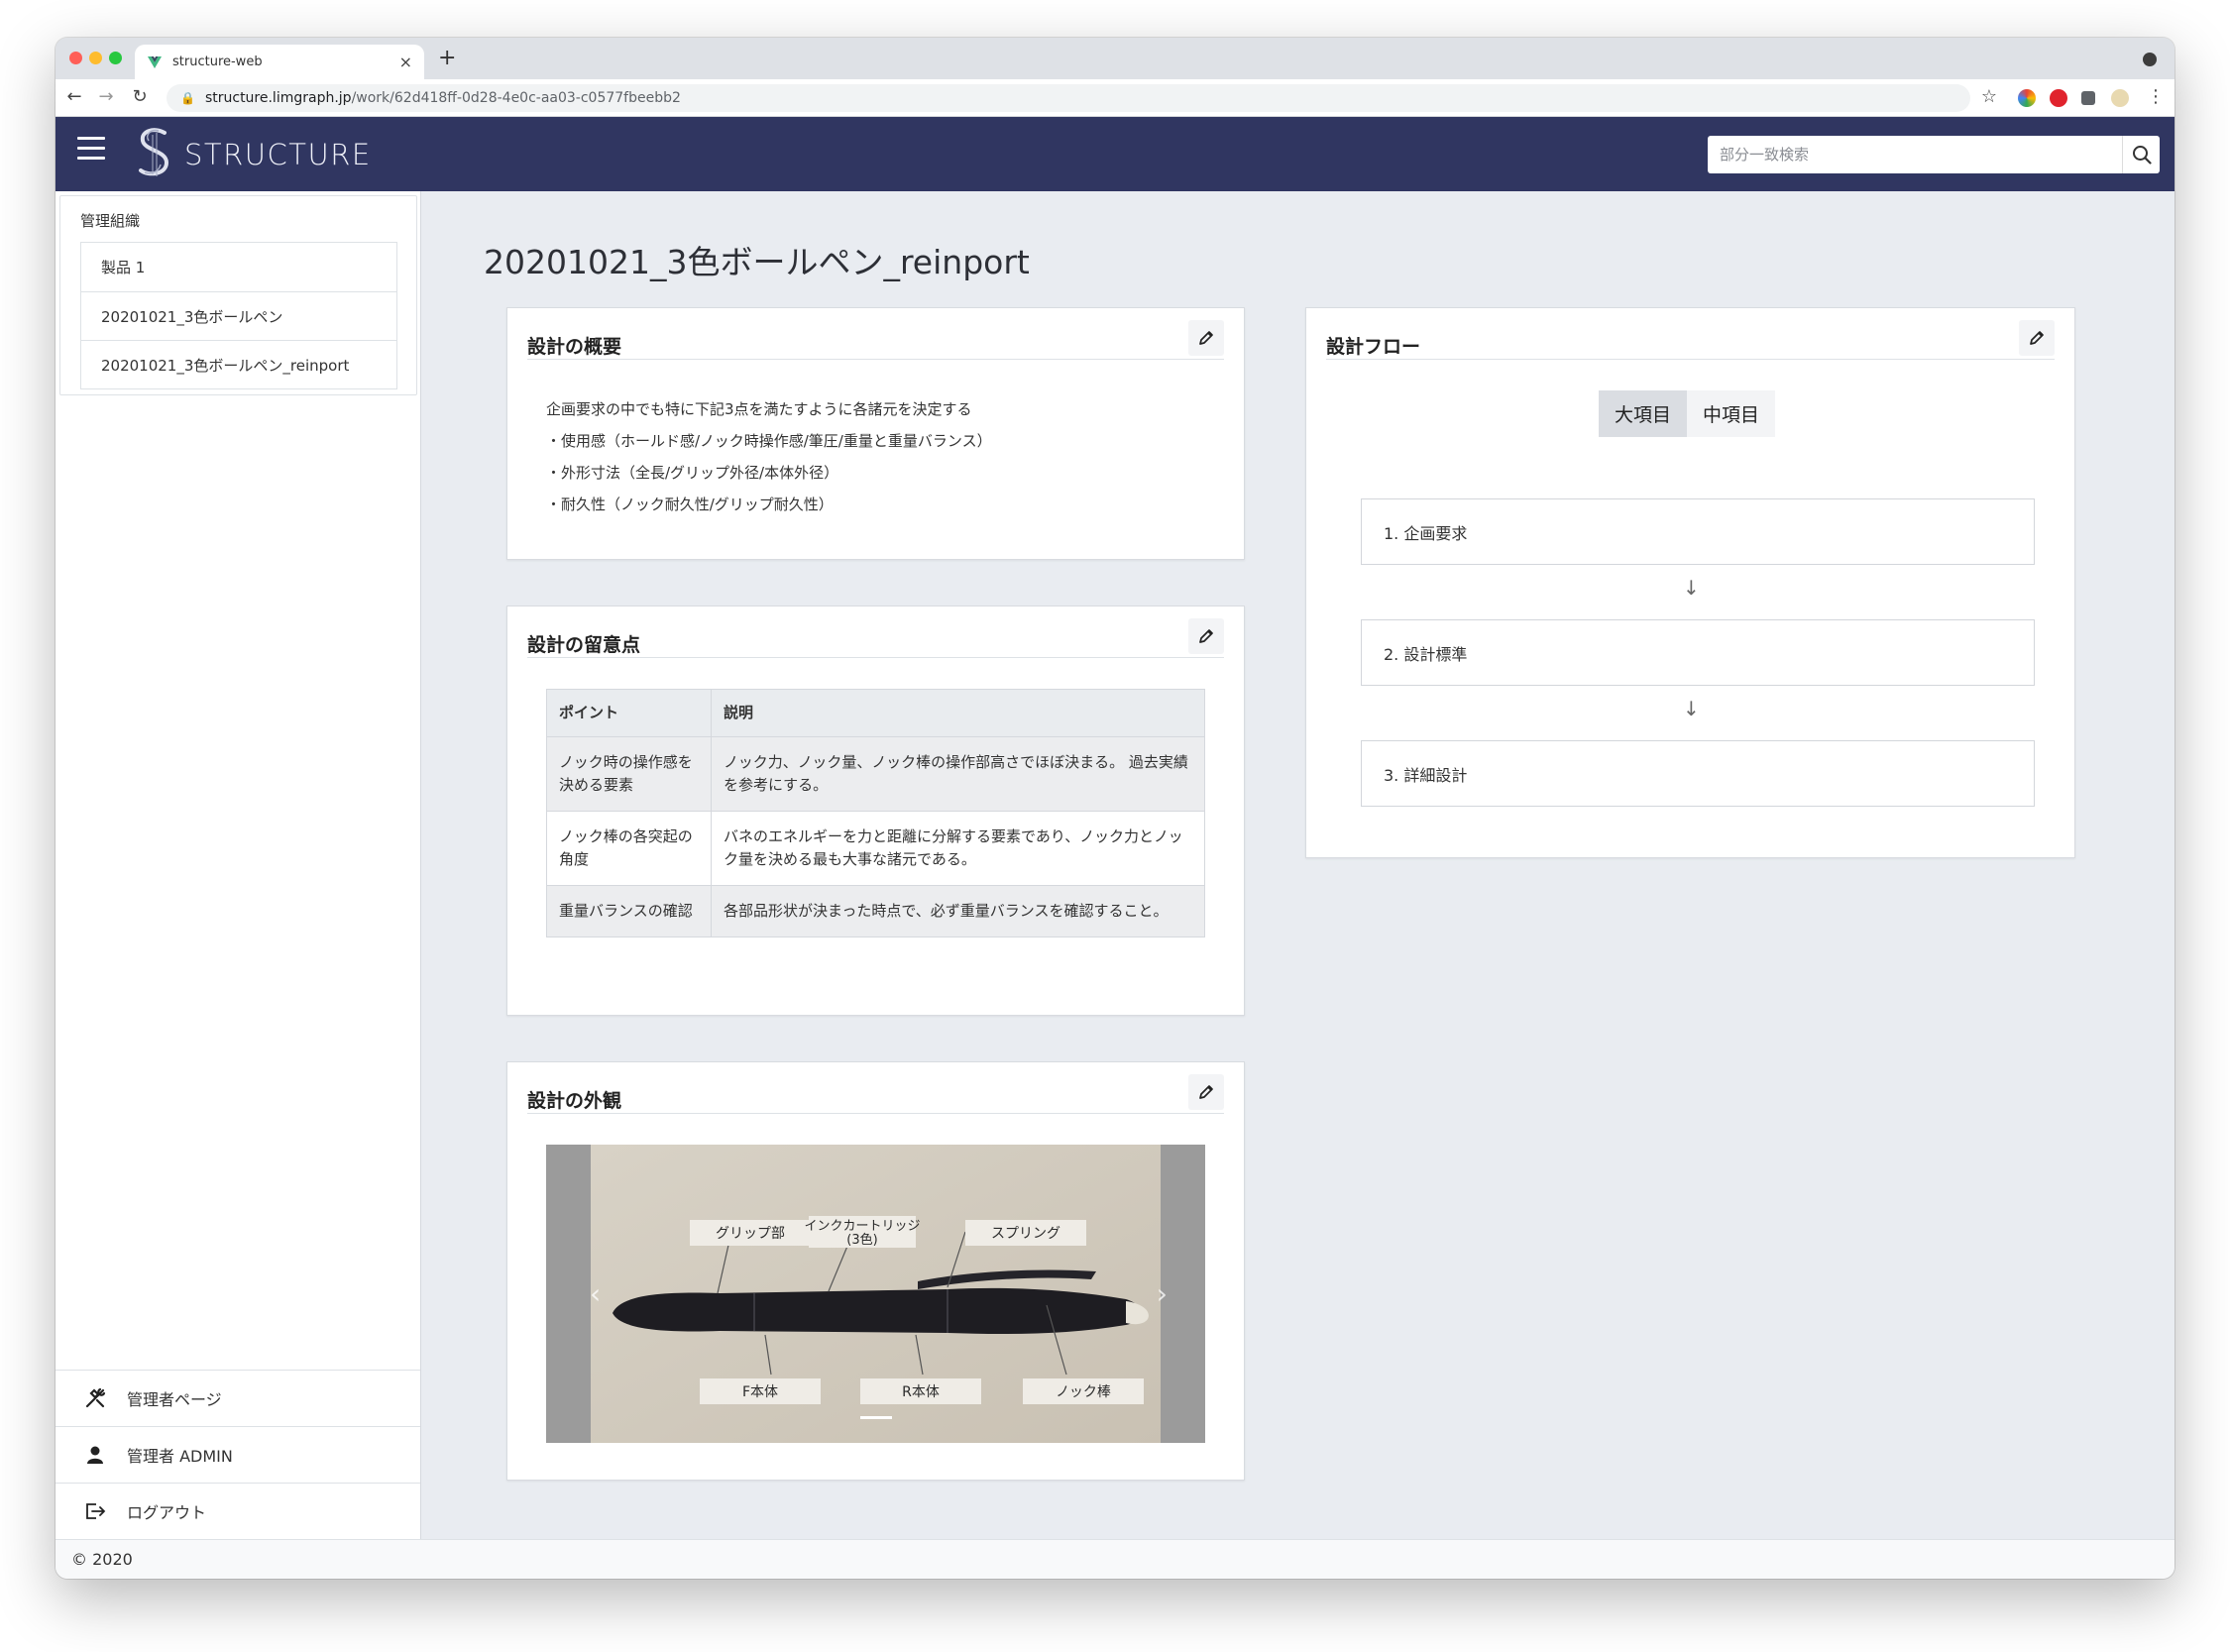 The height and width of the screenshot is (1652, 2230). I want to click on table-cell-point: 重量バランスの確認, so click(629, 911).